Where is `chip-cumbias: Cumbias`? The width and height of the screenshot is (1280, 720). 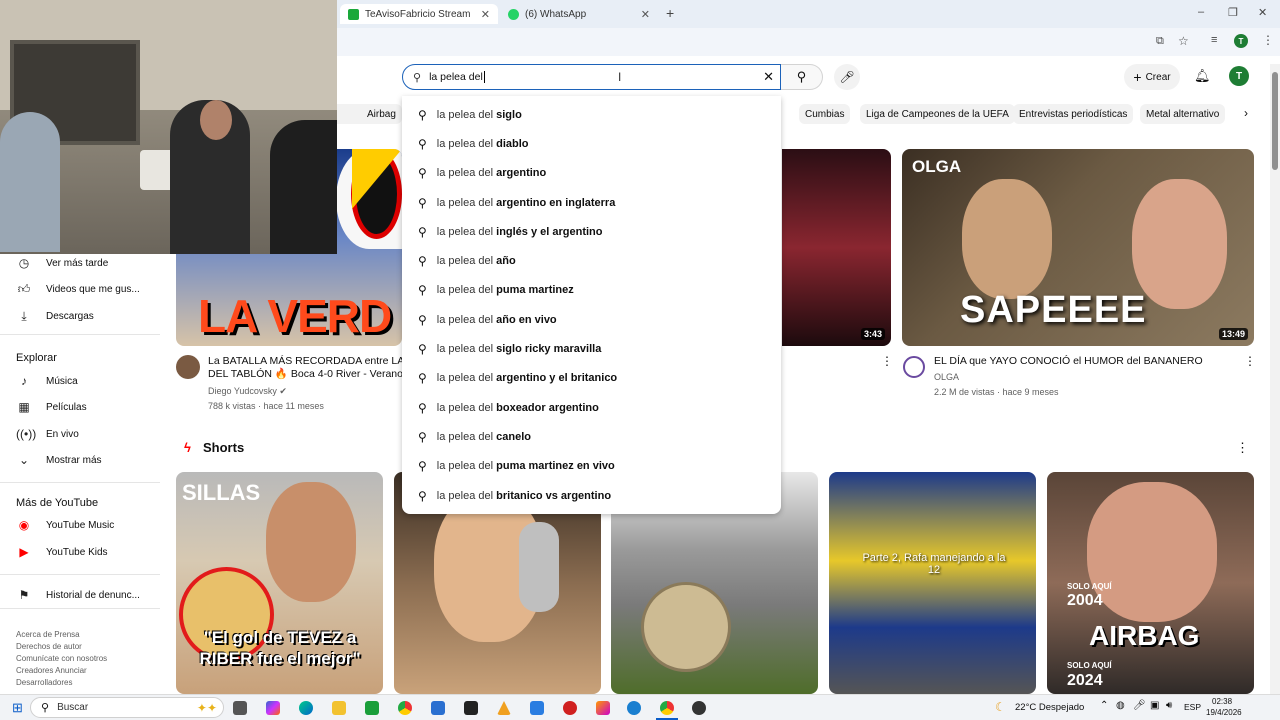 chip-cumbias: Cumbias is located at coordinates (825, 114).